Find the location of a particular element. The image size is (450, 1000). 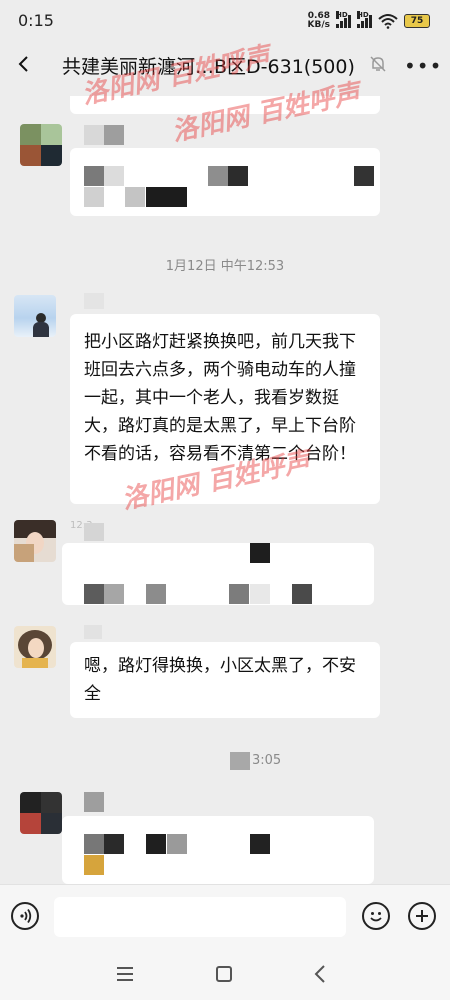

battery-icon: 75 is located at coordinates (417, 21).